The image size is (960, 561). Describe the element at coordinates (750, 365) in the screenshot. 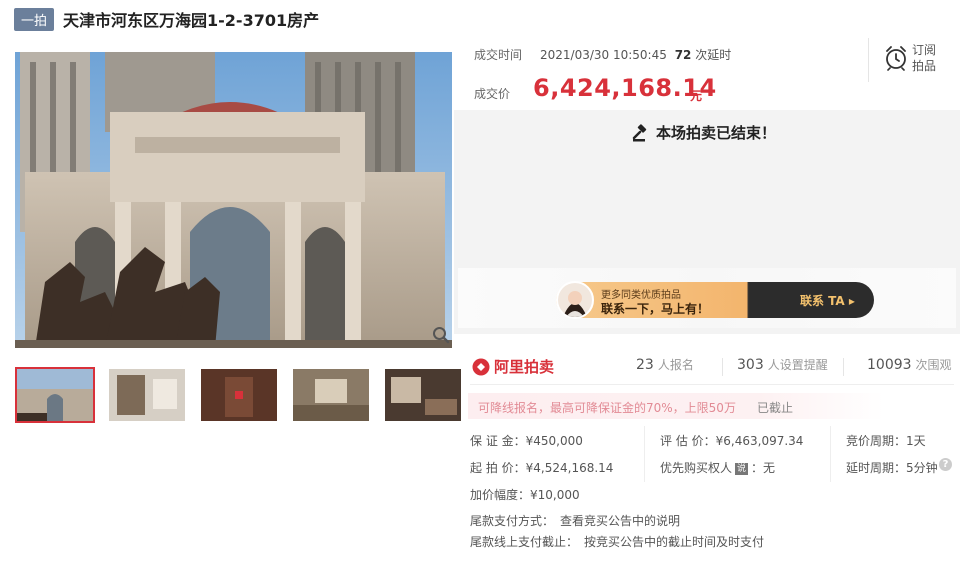

I see `stat-reminders-count: 303` at that location.